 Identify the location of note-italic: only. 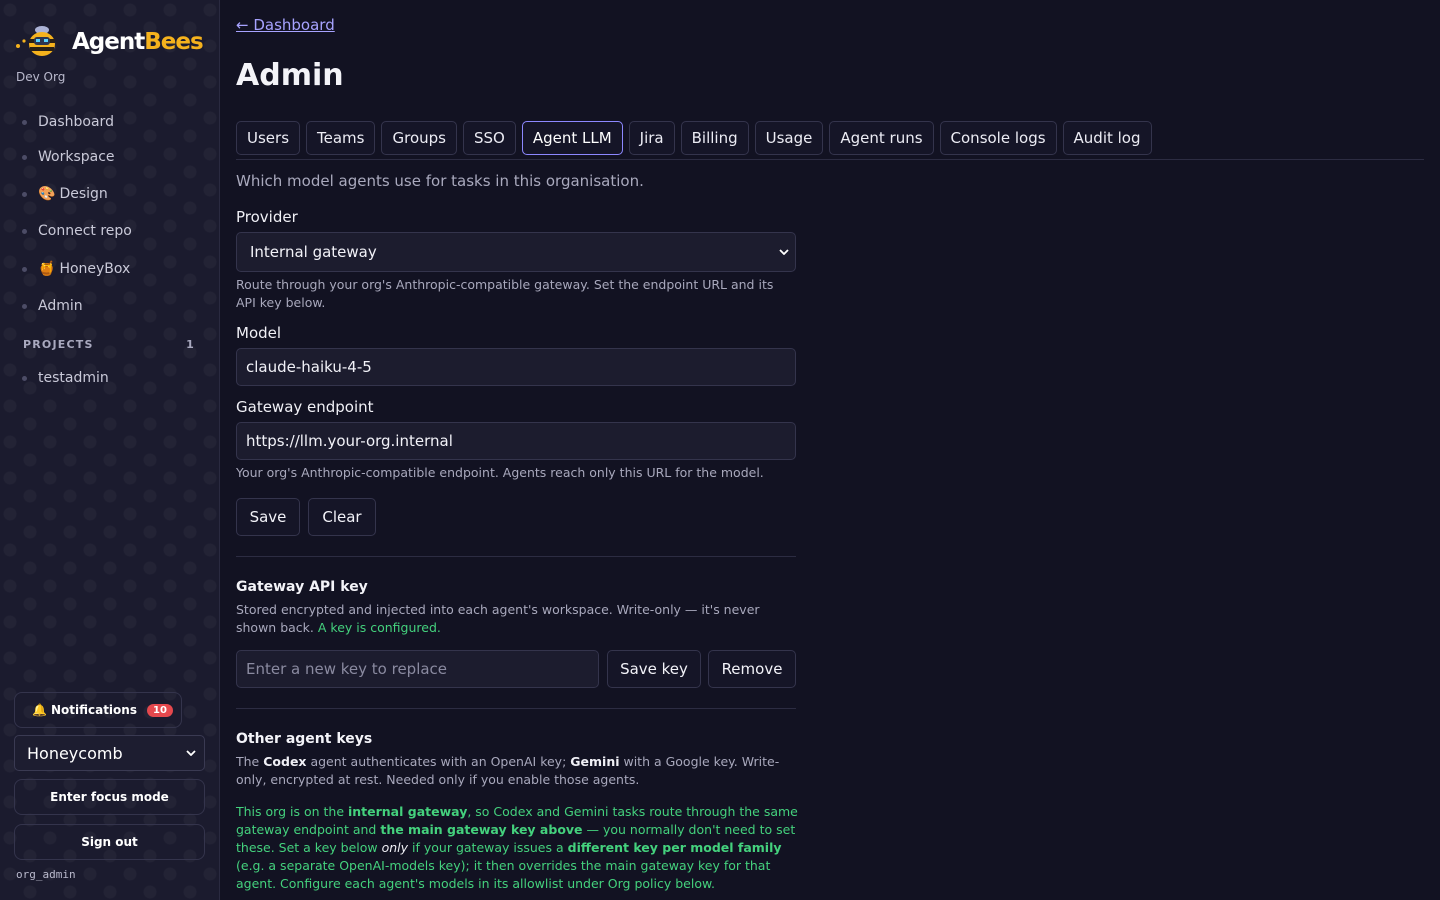
(395, 847).